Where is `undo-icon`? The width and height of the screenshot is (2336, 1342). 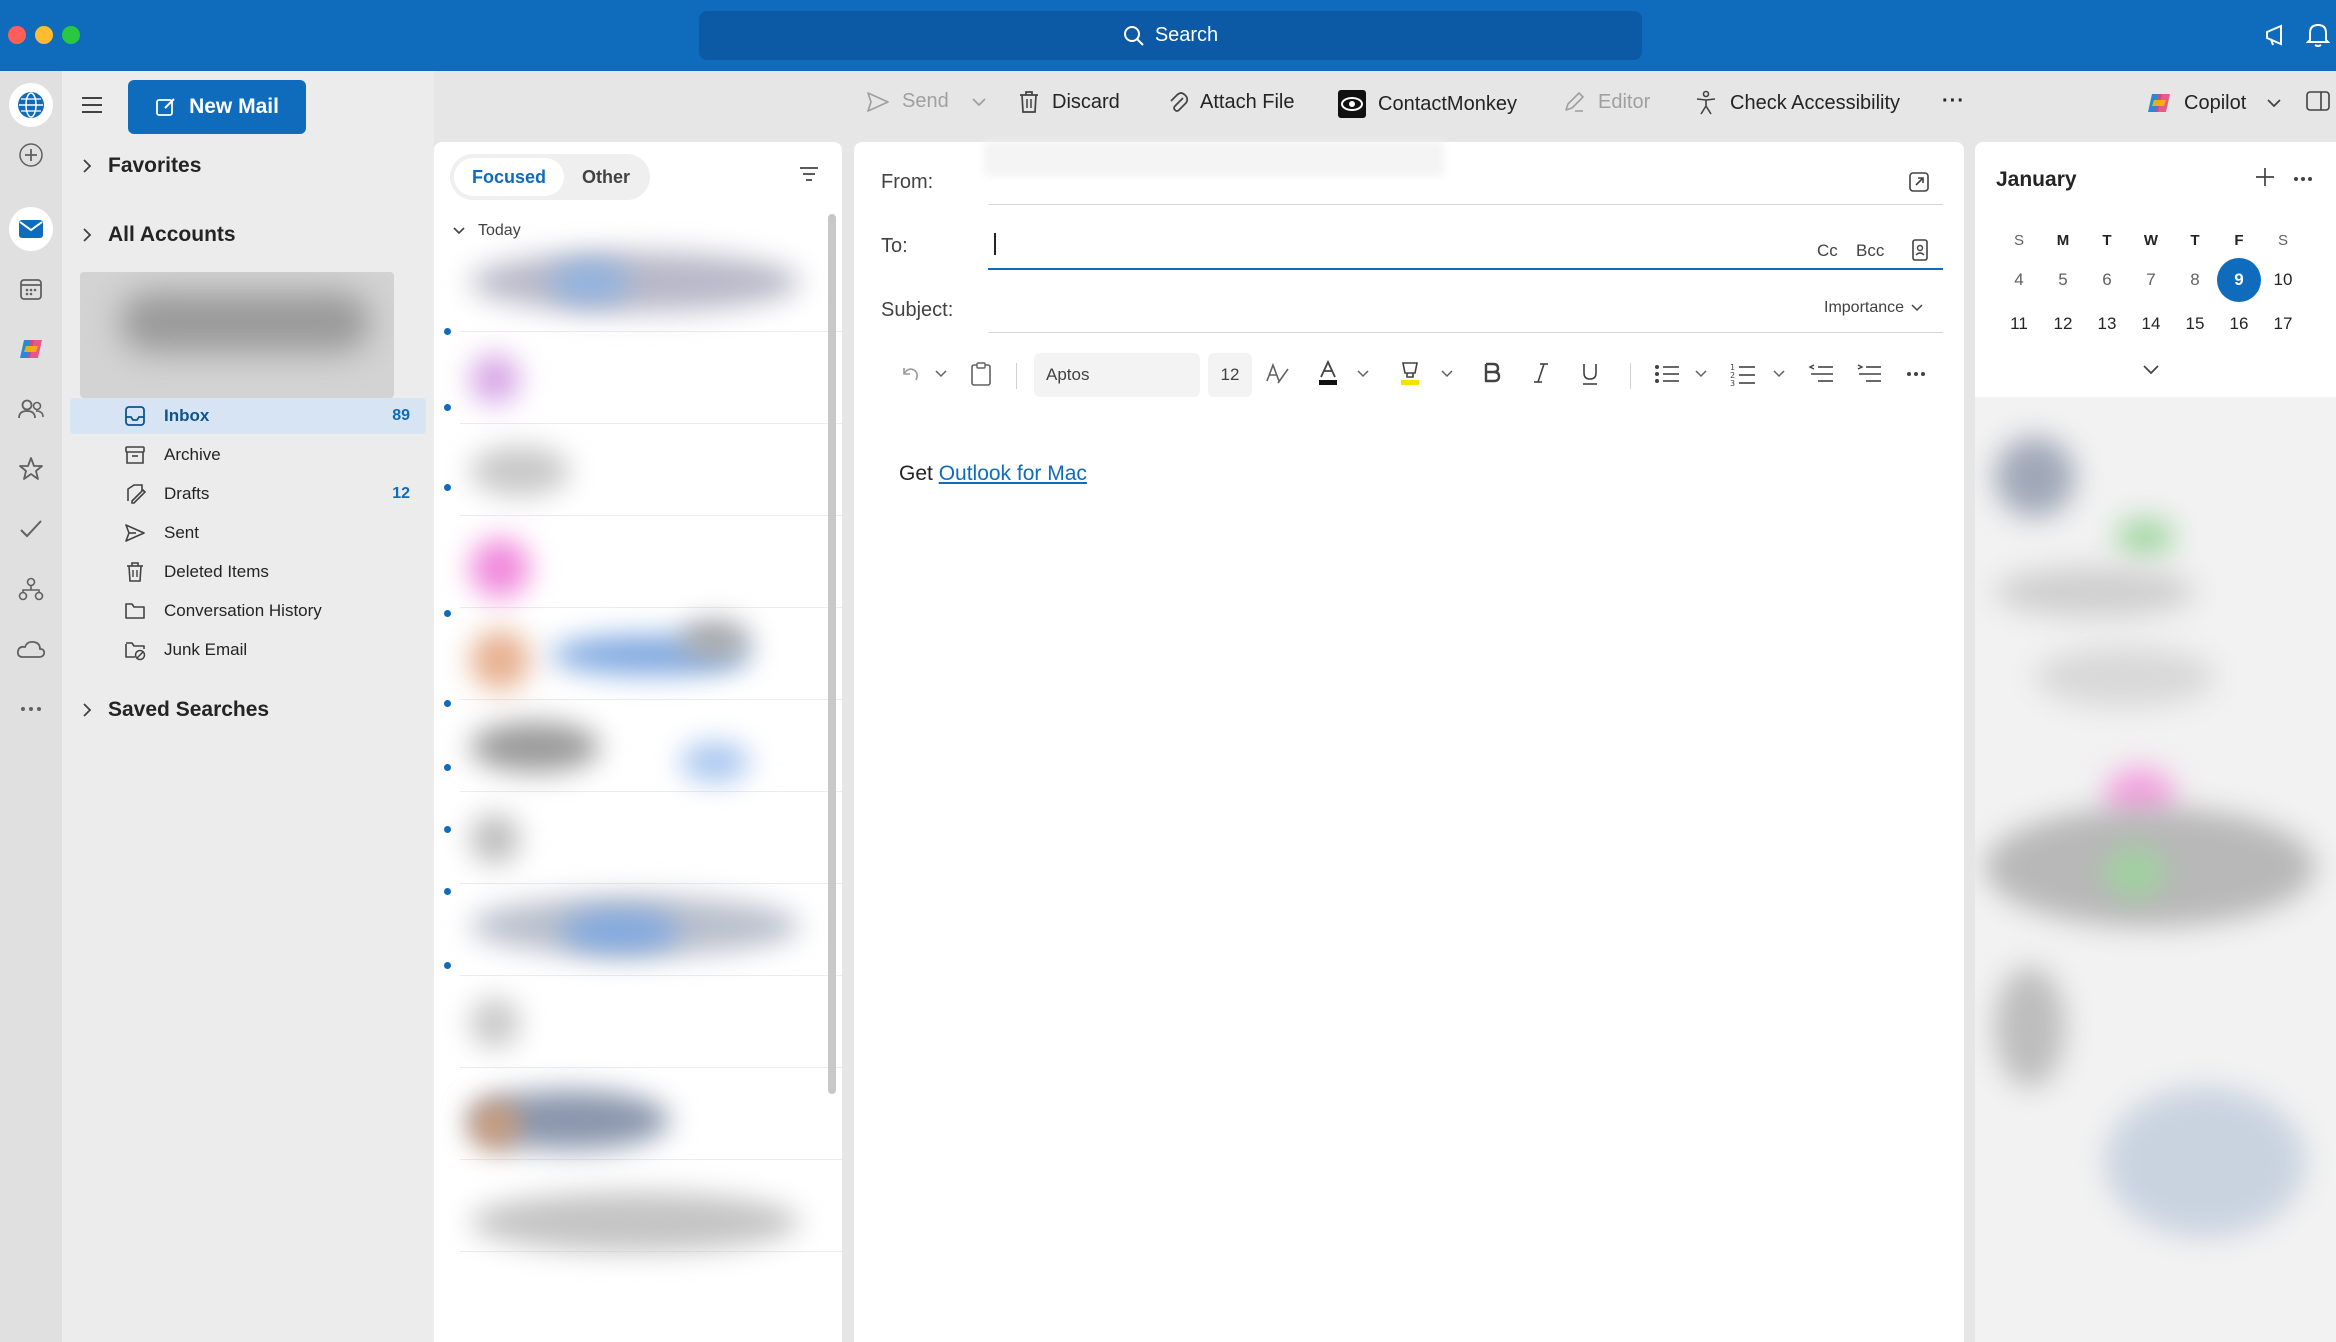
undo-icon is located at coordinates (910, 374).